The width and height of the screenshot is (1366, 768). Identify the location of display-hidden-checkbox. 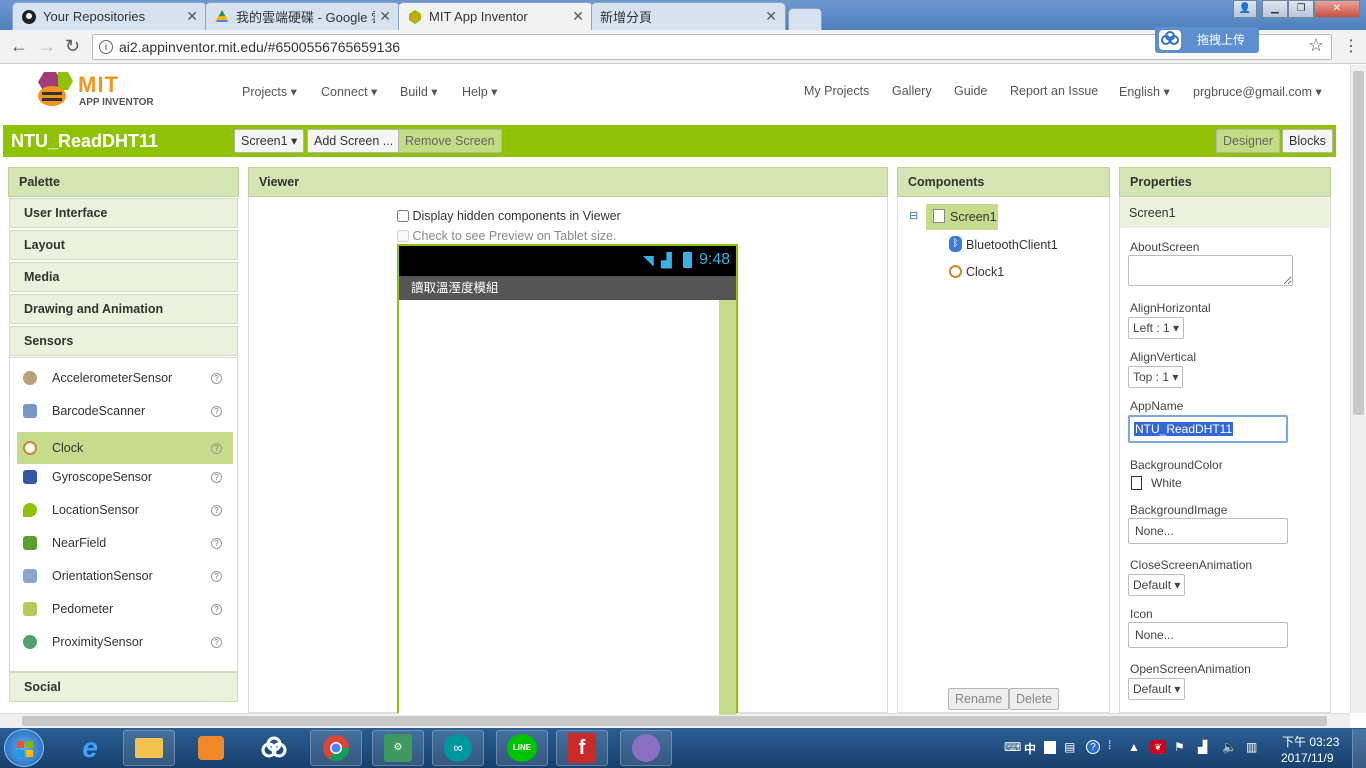
(403, 216).